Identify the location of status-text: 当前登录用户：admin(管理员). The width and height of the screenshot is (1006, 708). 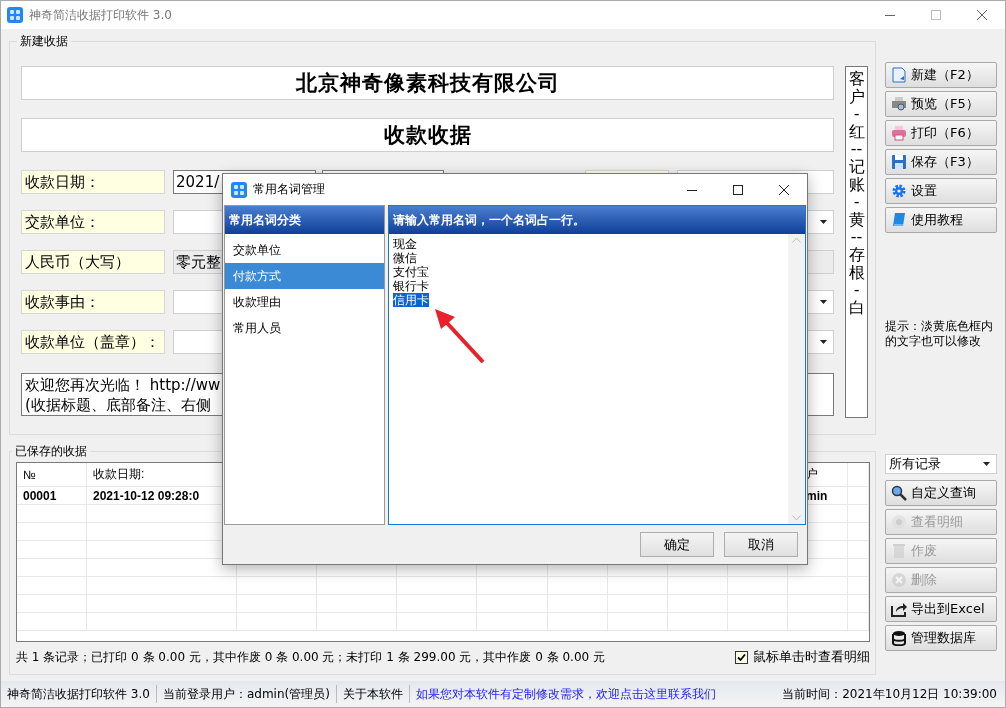
(246, 694).